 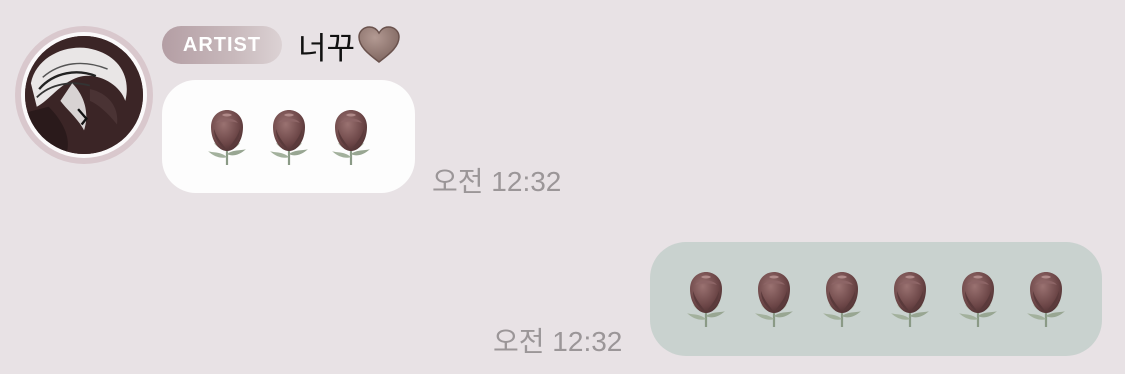 I want to click on avatar-illustration-icon, so click(x=84, y=95).